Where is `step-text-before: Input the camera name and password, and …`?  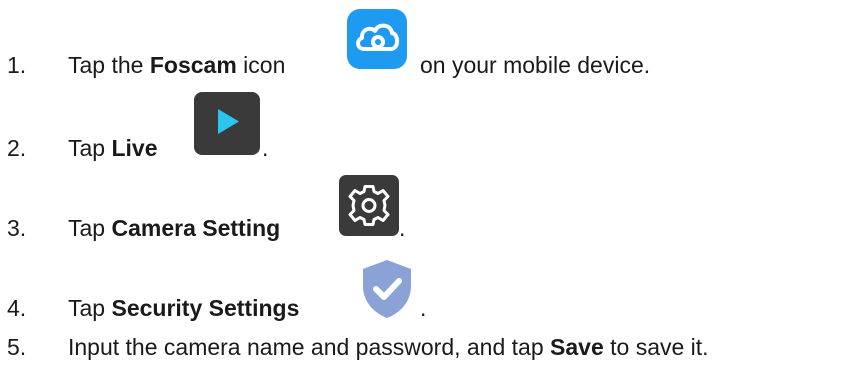
step-text-before: Input the camera name and password, and … is located at coordinates (309, 347).